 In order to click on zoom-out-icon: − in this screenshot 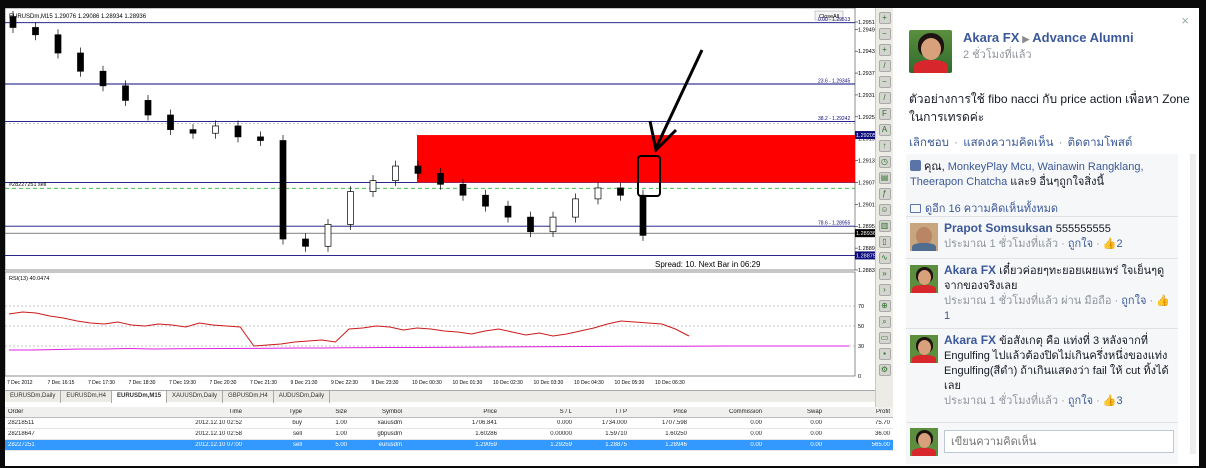, I will do `click(884, 34)`.